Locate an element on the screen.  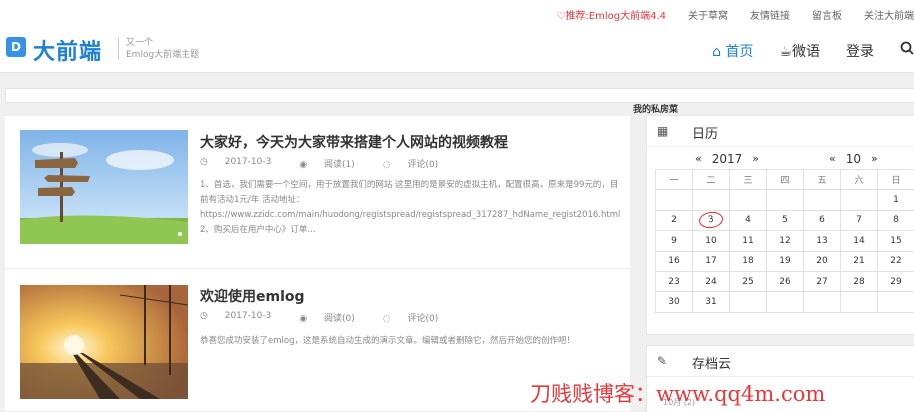
calendar-title: 日历 is located at coordinates (705, 132).